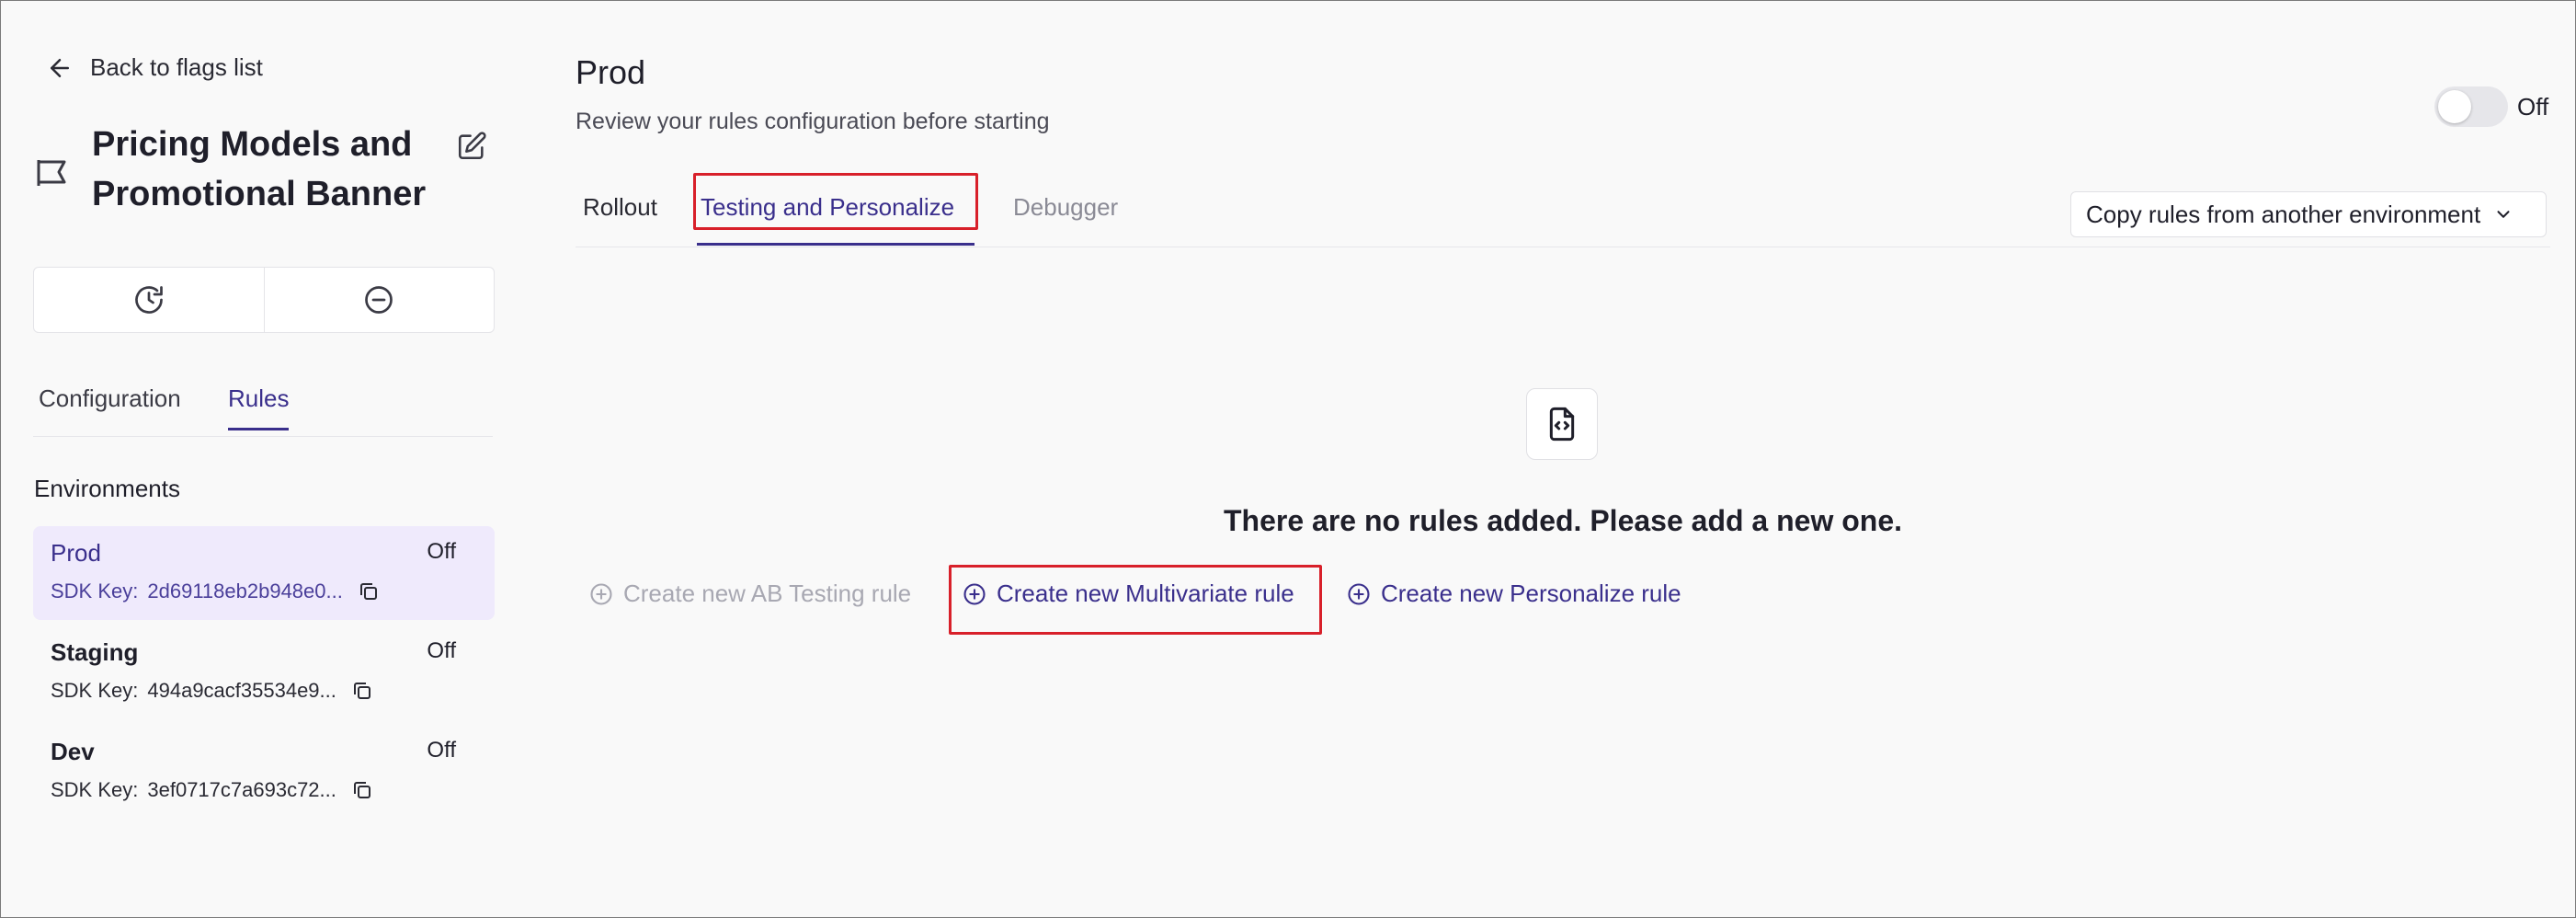 The height and width of the screenshot is (918, 2576). What do you see at coordinates (1065, 208) in the screenshot?
I see `tab-debugger: Debugger` at bounding box center [1065, 208].